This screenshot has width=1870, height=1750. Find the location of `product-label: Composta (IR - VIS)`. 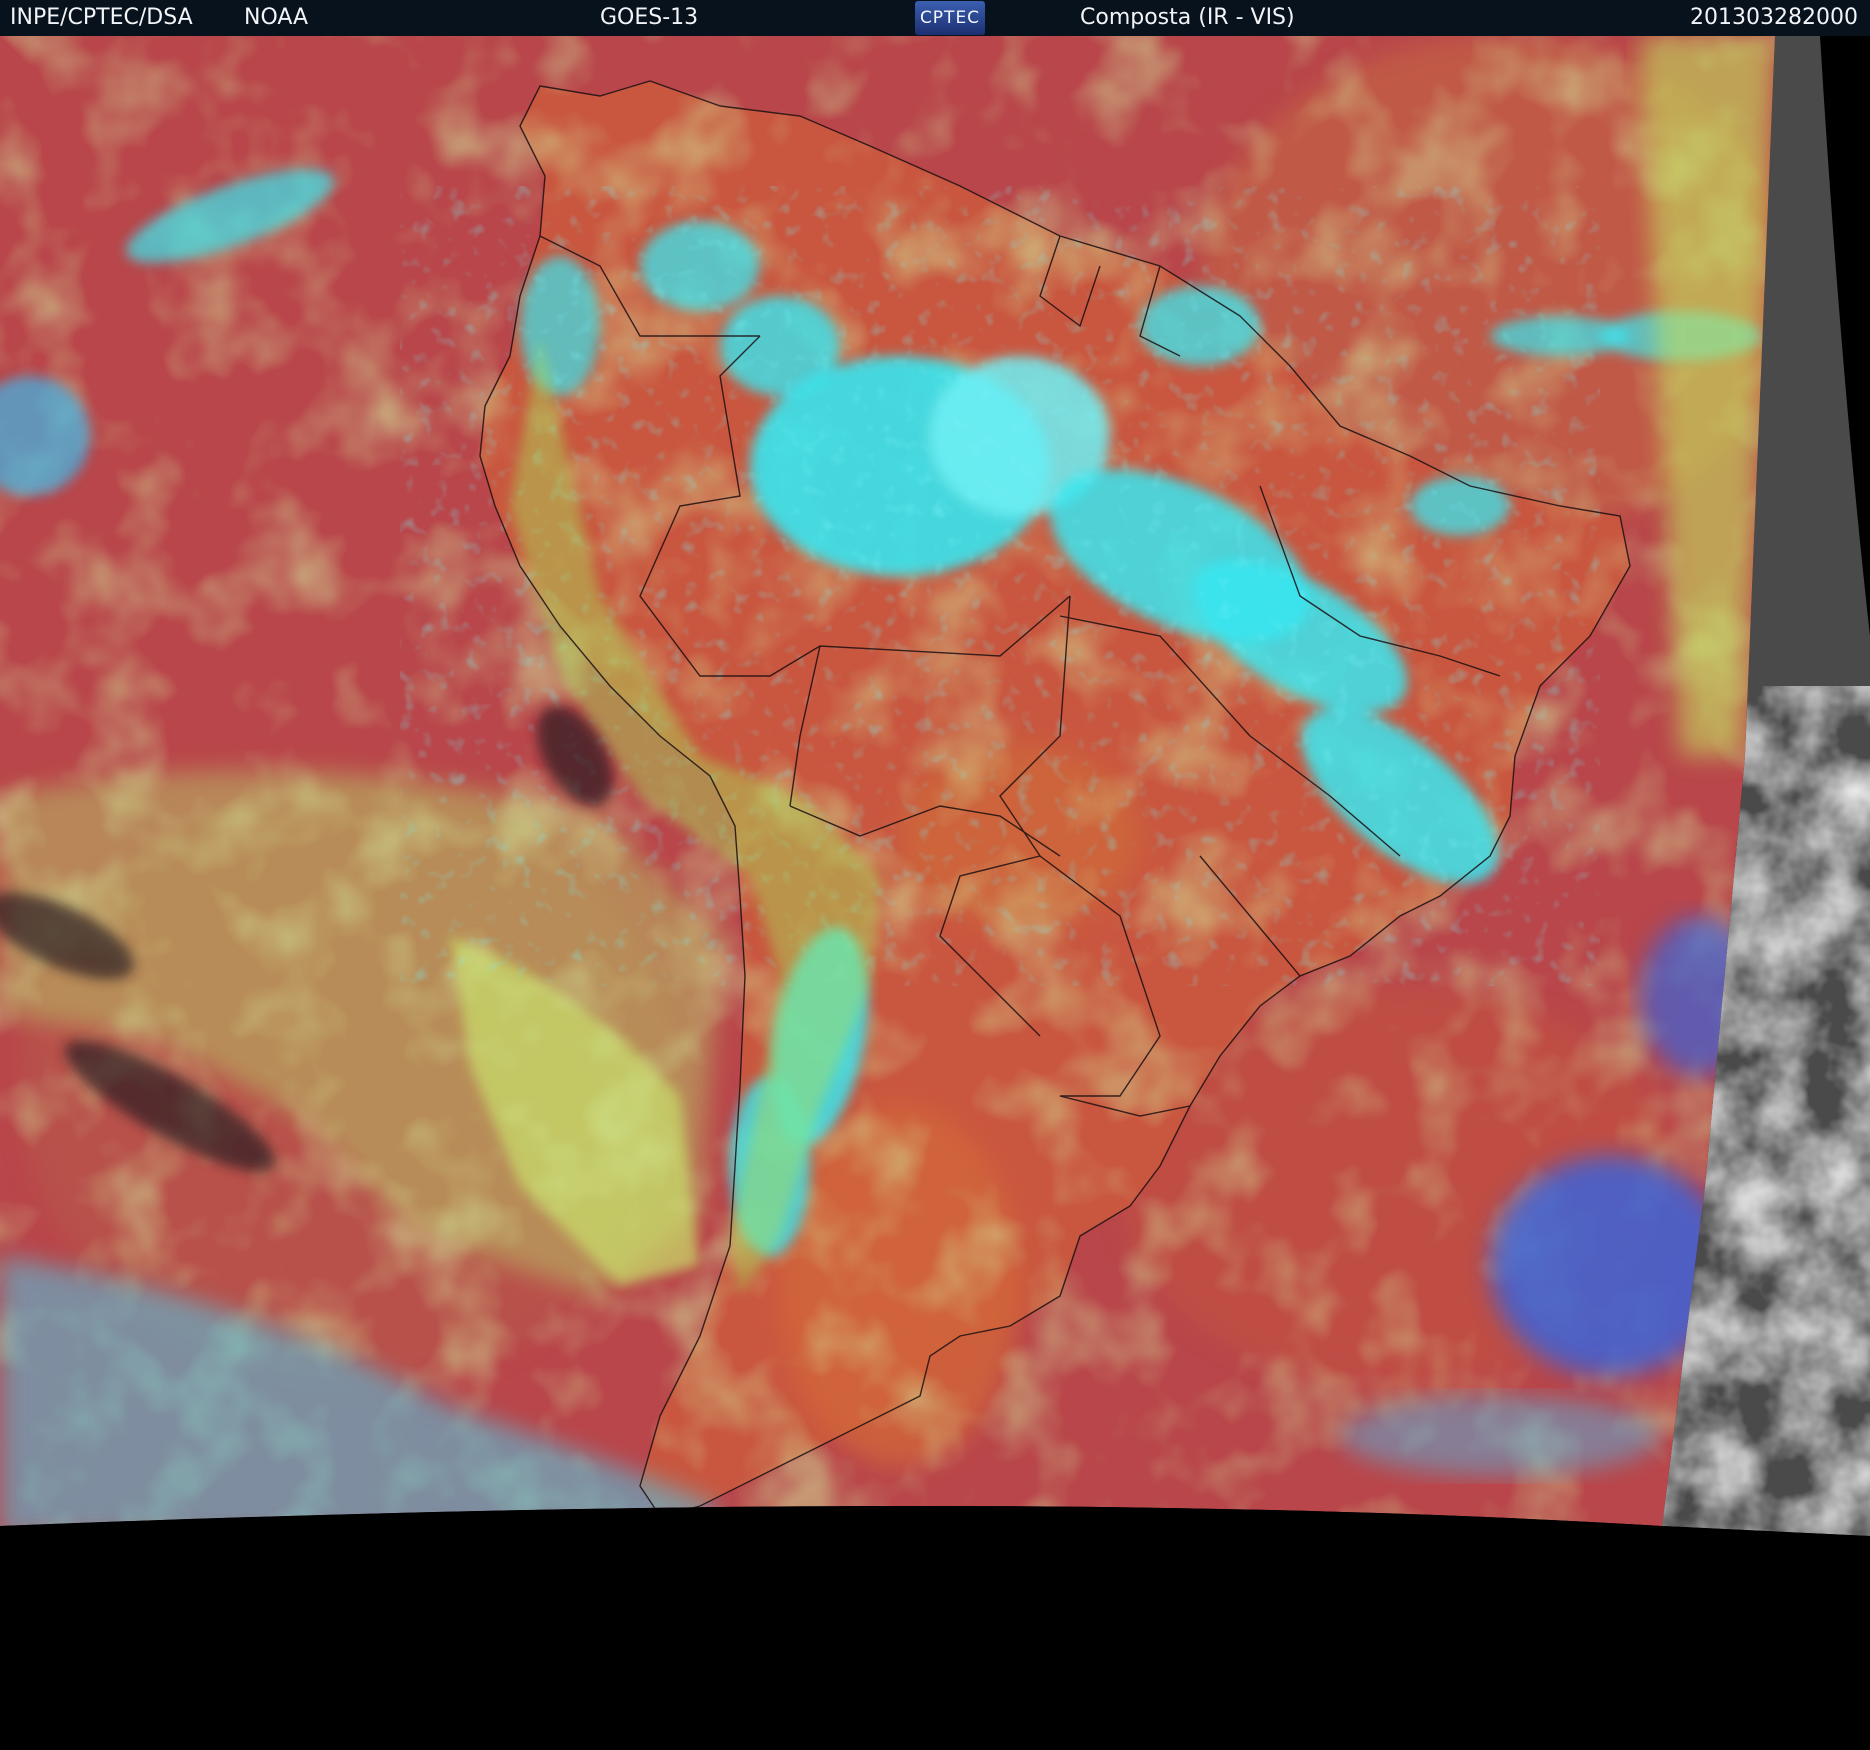

product-label: Composta (IR - VIS) is located at coordinates (1187, 17).